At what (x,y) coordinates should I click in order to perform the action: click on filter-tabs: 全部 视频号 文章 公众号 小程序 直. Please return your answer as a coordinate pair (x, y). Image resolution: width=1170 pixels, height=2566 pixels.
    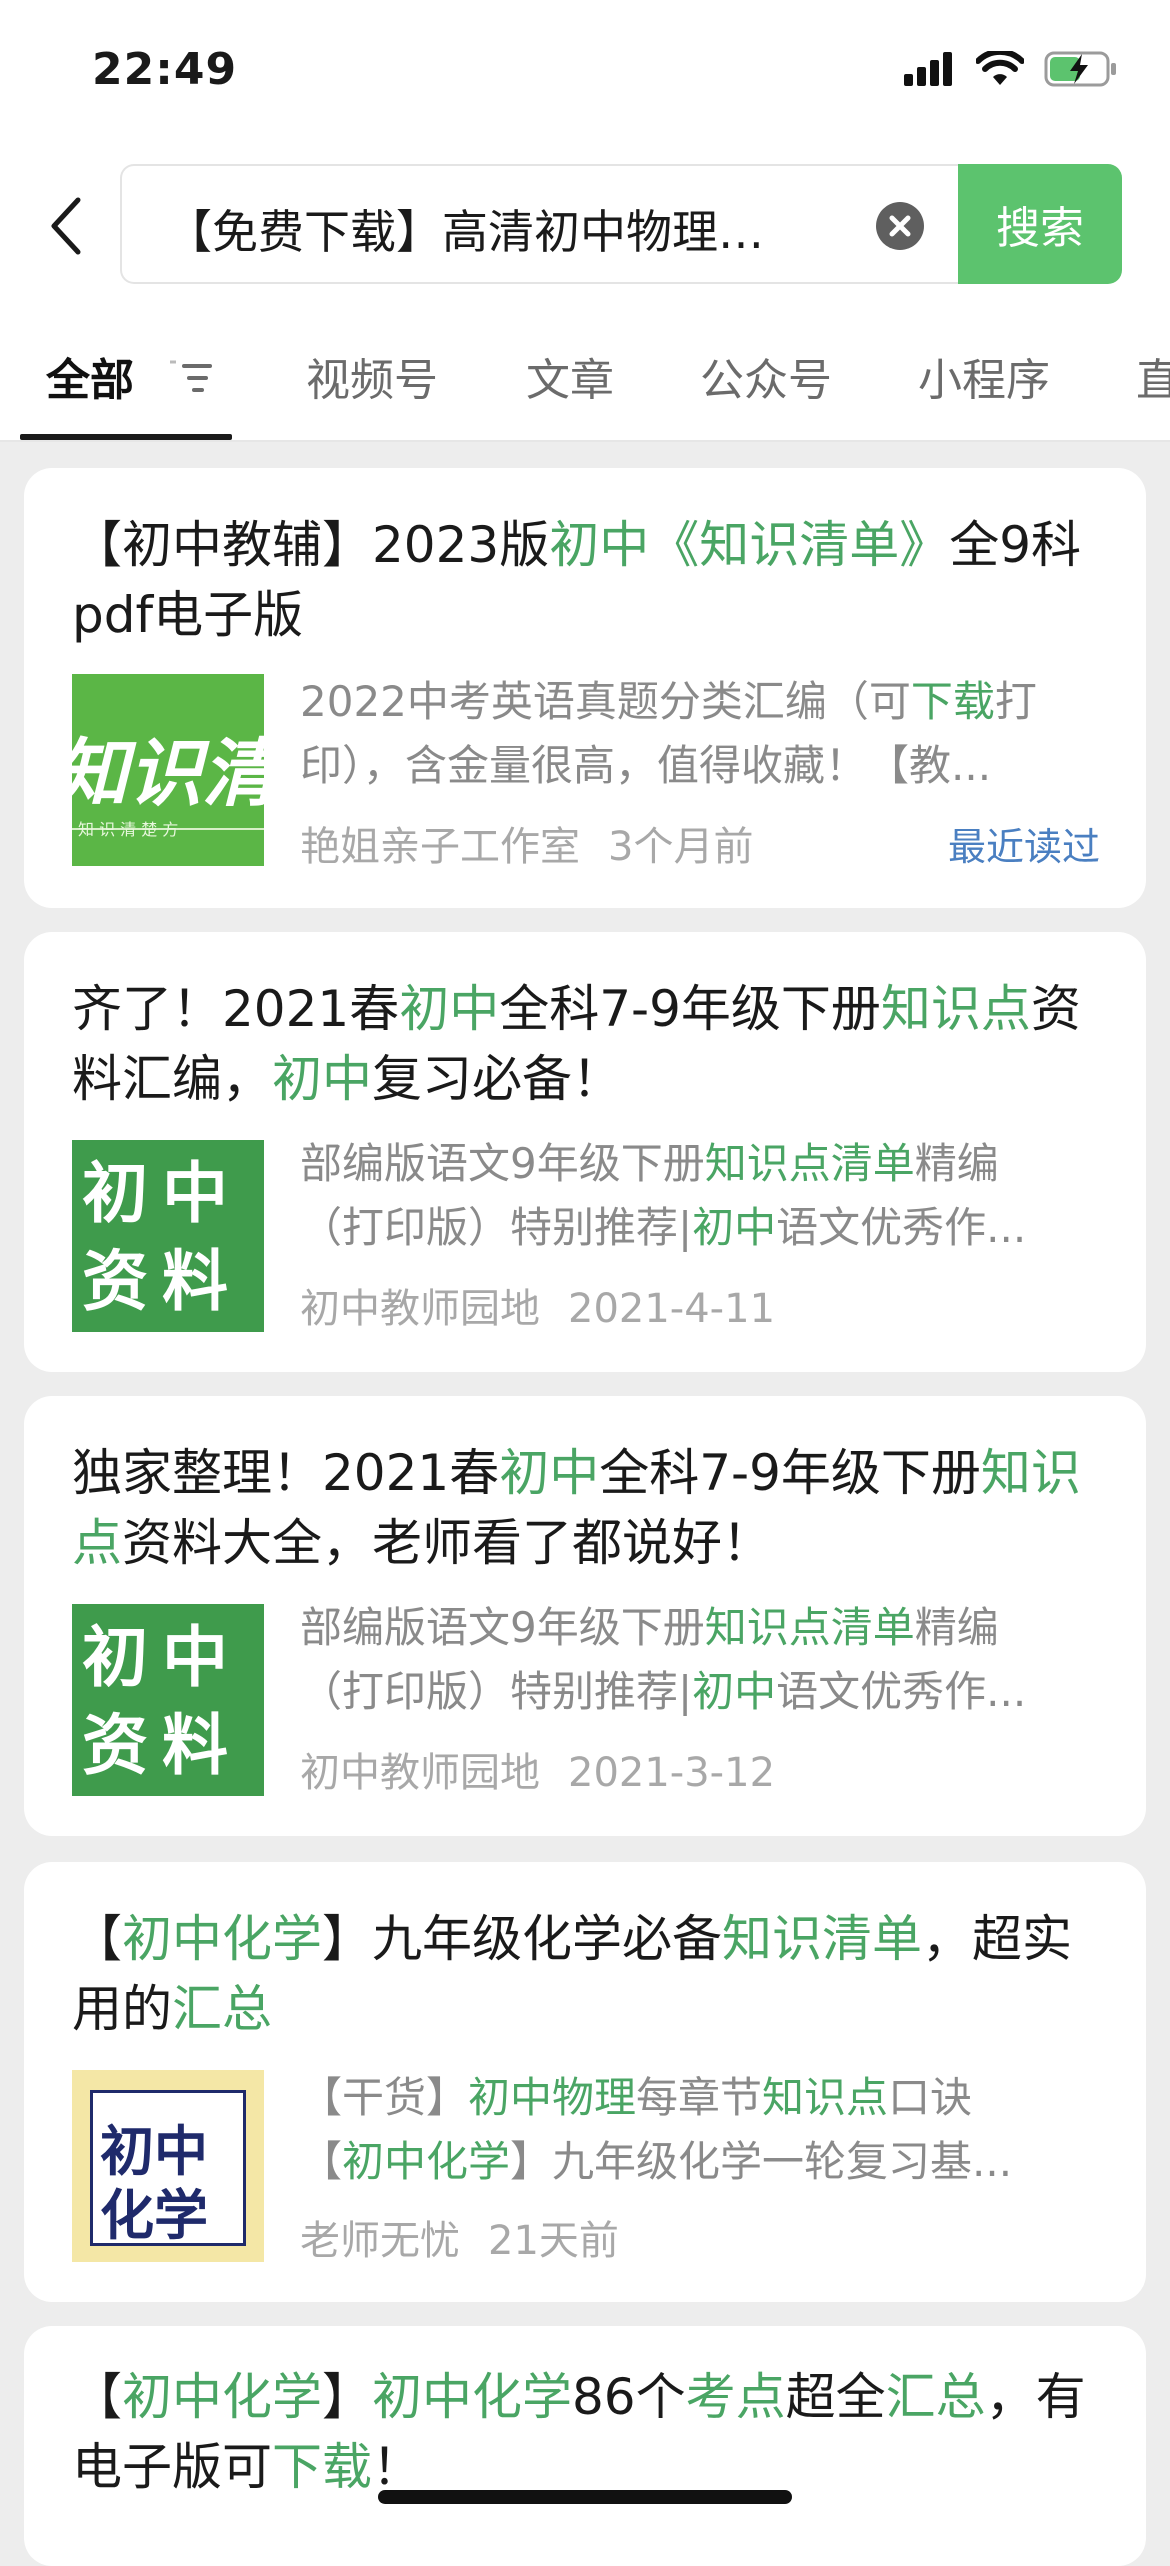
    Looking at the image, I should click on (585, 387).